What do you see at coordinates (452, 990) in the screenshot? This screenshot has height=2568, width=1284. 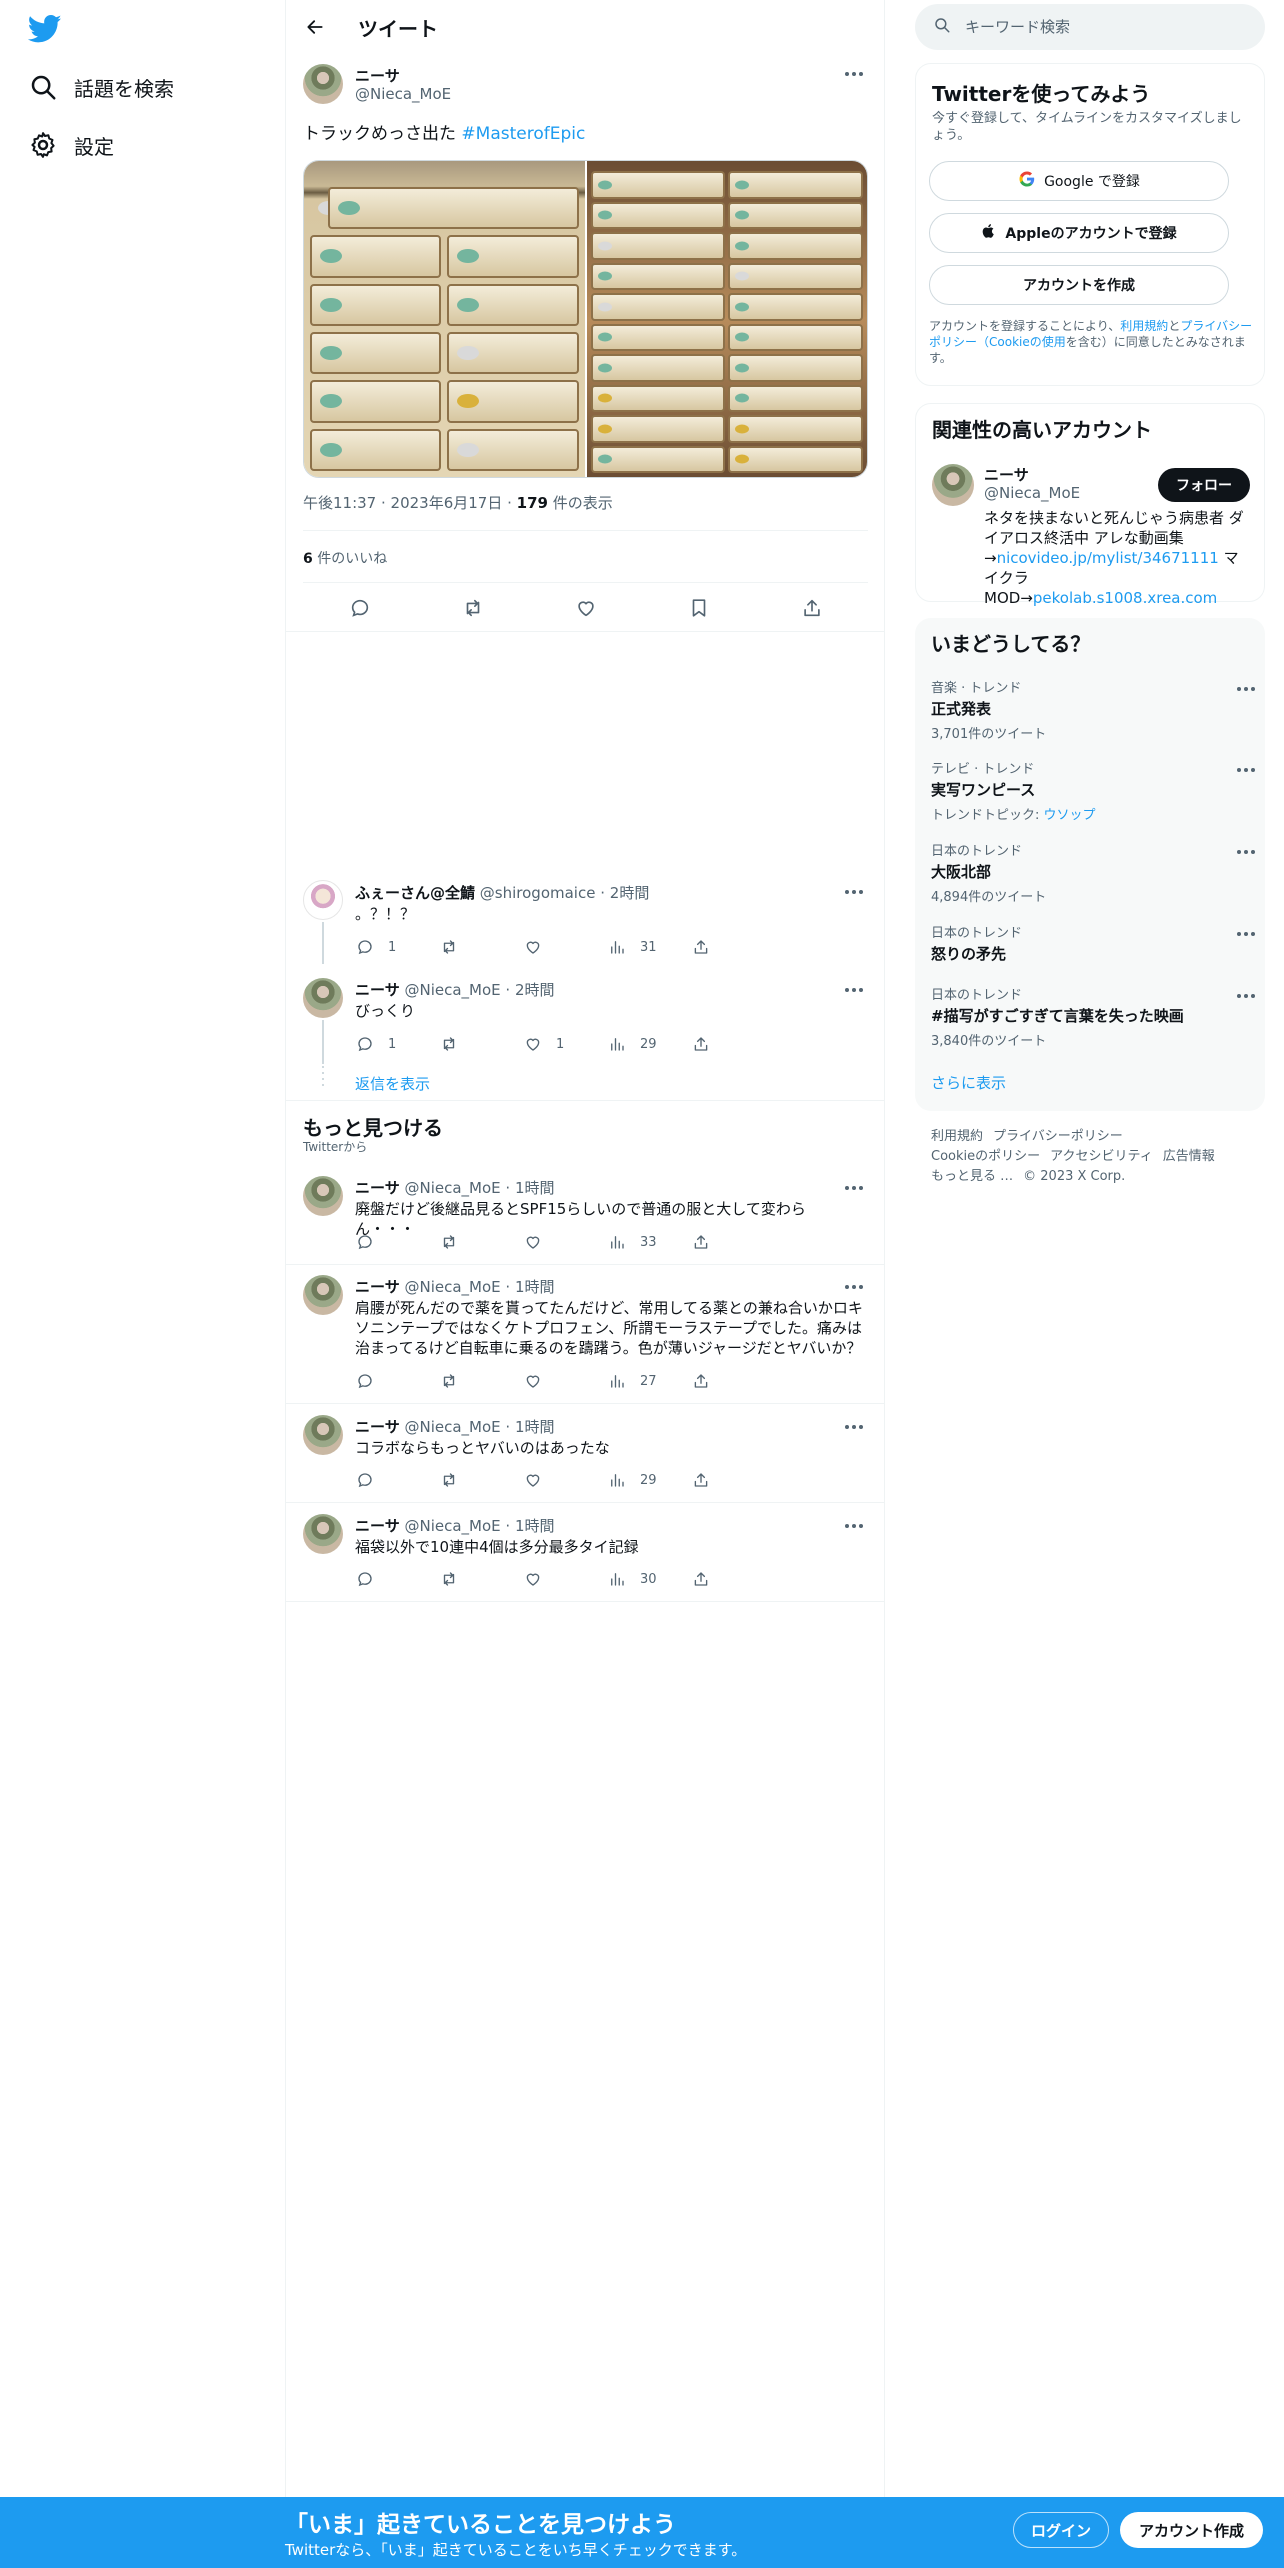 I see `reply-author-handle: @Nieca_MoE` at bounding box center [452, 990].